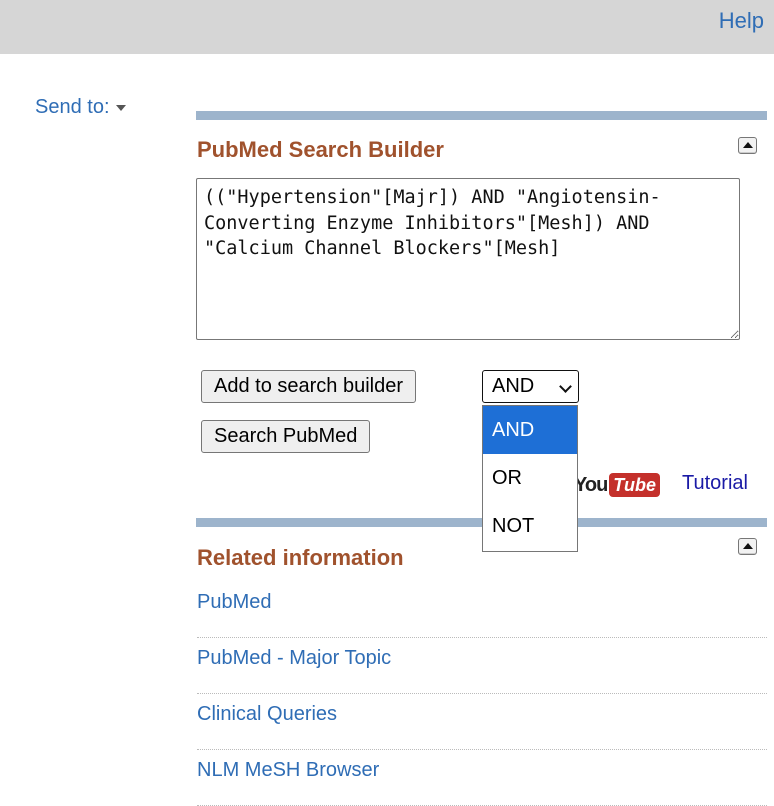 This screenshot has height=806, width=774. I want to click on operator-selected-value: AND, so click(513, 386).